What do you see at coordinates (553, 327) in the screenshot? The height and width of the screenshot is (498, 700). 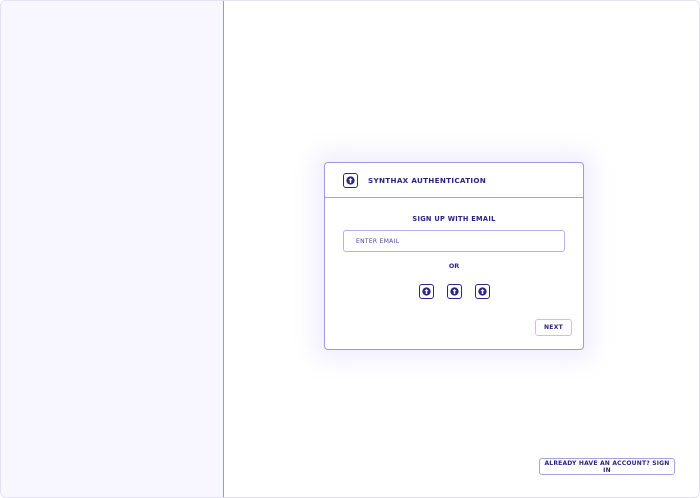 I see `next-button: NEXT` at bounding box center [553, 327].